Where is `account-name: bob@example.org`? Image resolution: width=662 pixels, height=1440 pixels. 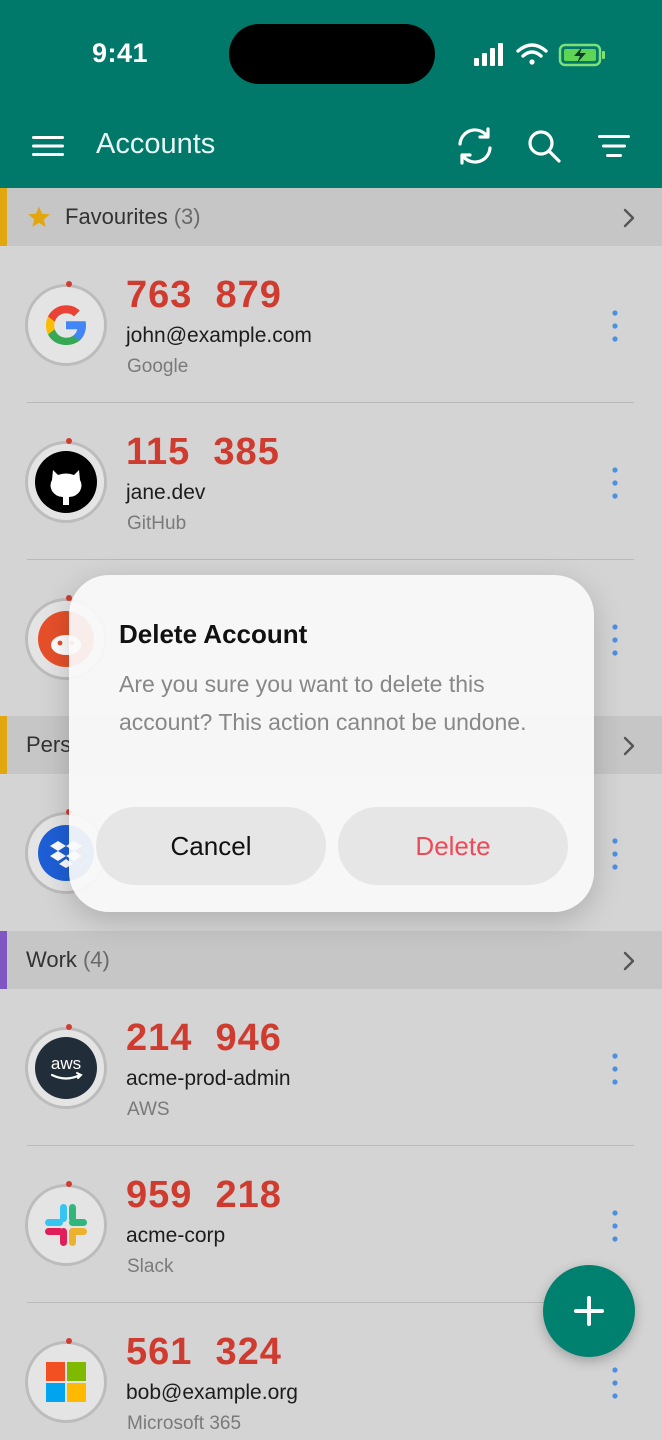
account-name: bob@example.org is located at coordinates (212, 1392).